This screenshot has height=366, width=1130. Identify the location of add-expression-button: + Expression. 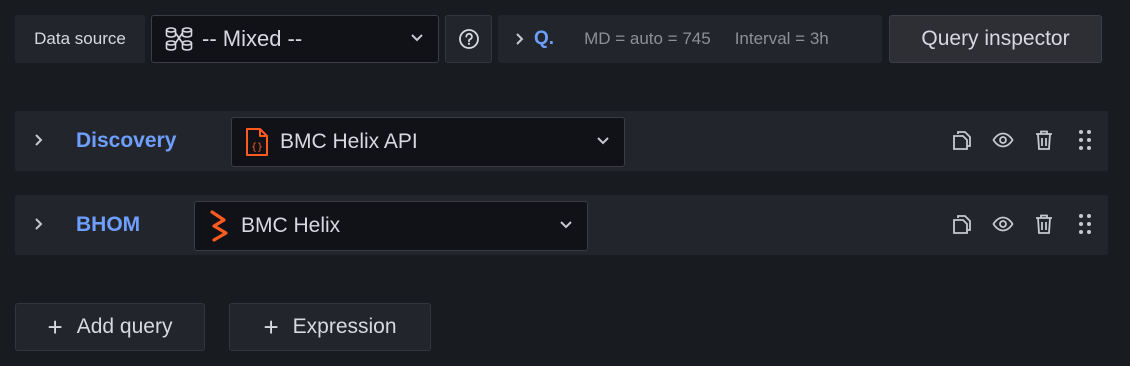
(330, 327).